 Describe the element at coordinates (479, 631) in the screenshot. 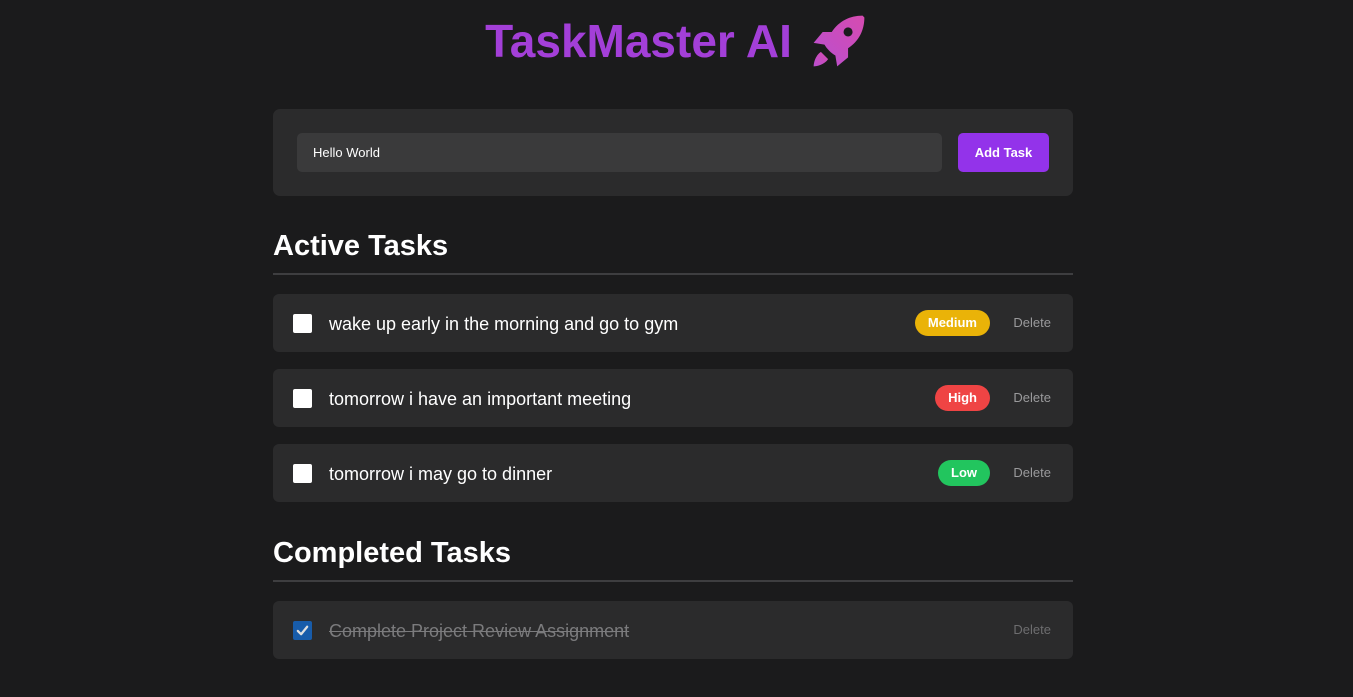

I see `task-text-completed: Complete Project Review Assignment` at that location.